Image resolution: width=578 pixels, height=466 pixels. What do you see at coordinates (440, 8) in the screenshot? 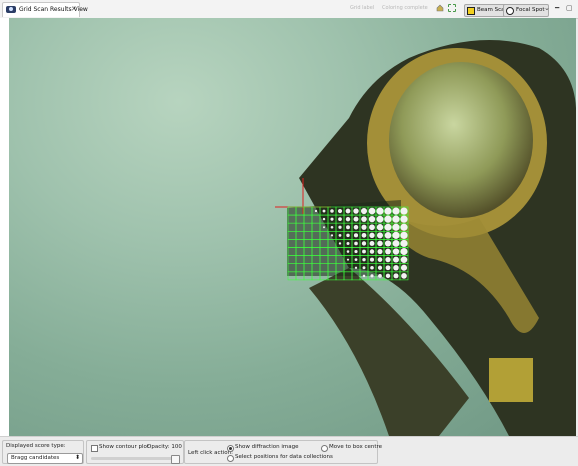
I see `home-icon` at bounding box center [440, 8].